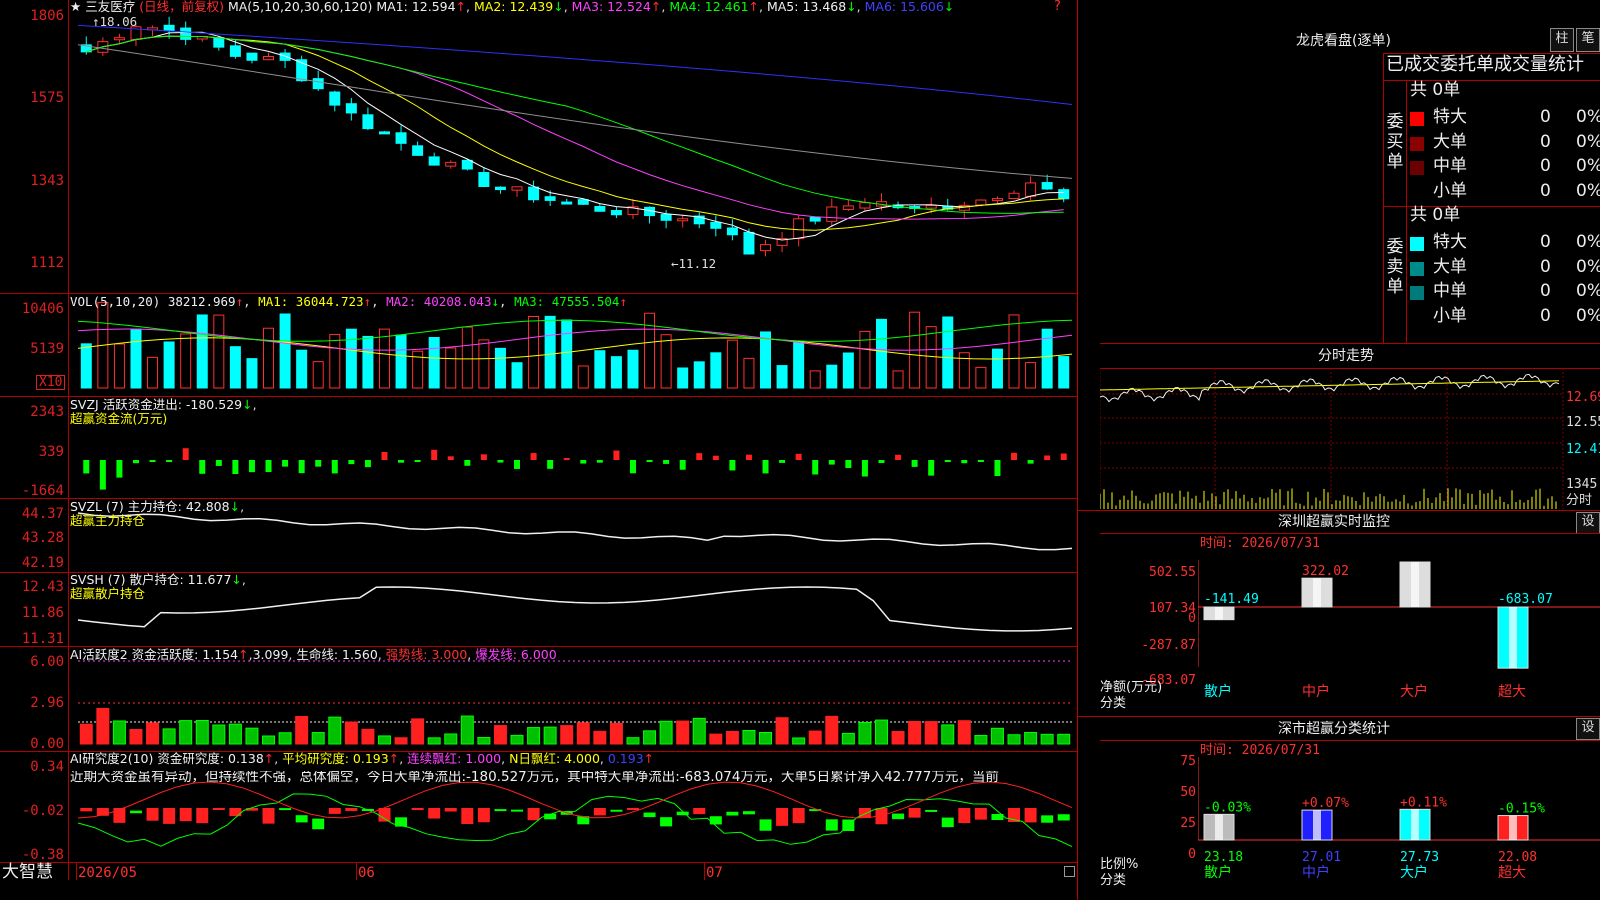 The image size is (1600, 900). I want to click on fenshi-tick-4: 1345, so click(1582, 484).